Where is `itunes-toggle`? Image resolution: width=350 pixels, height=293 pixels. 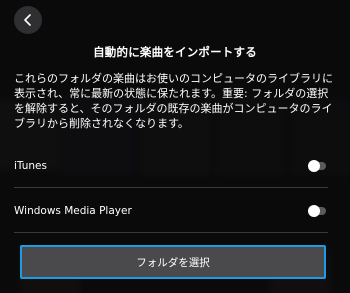
itunes-toggle is located at coordinates (317, 166).